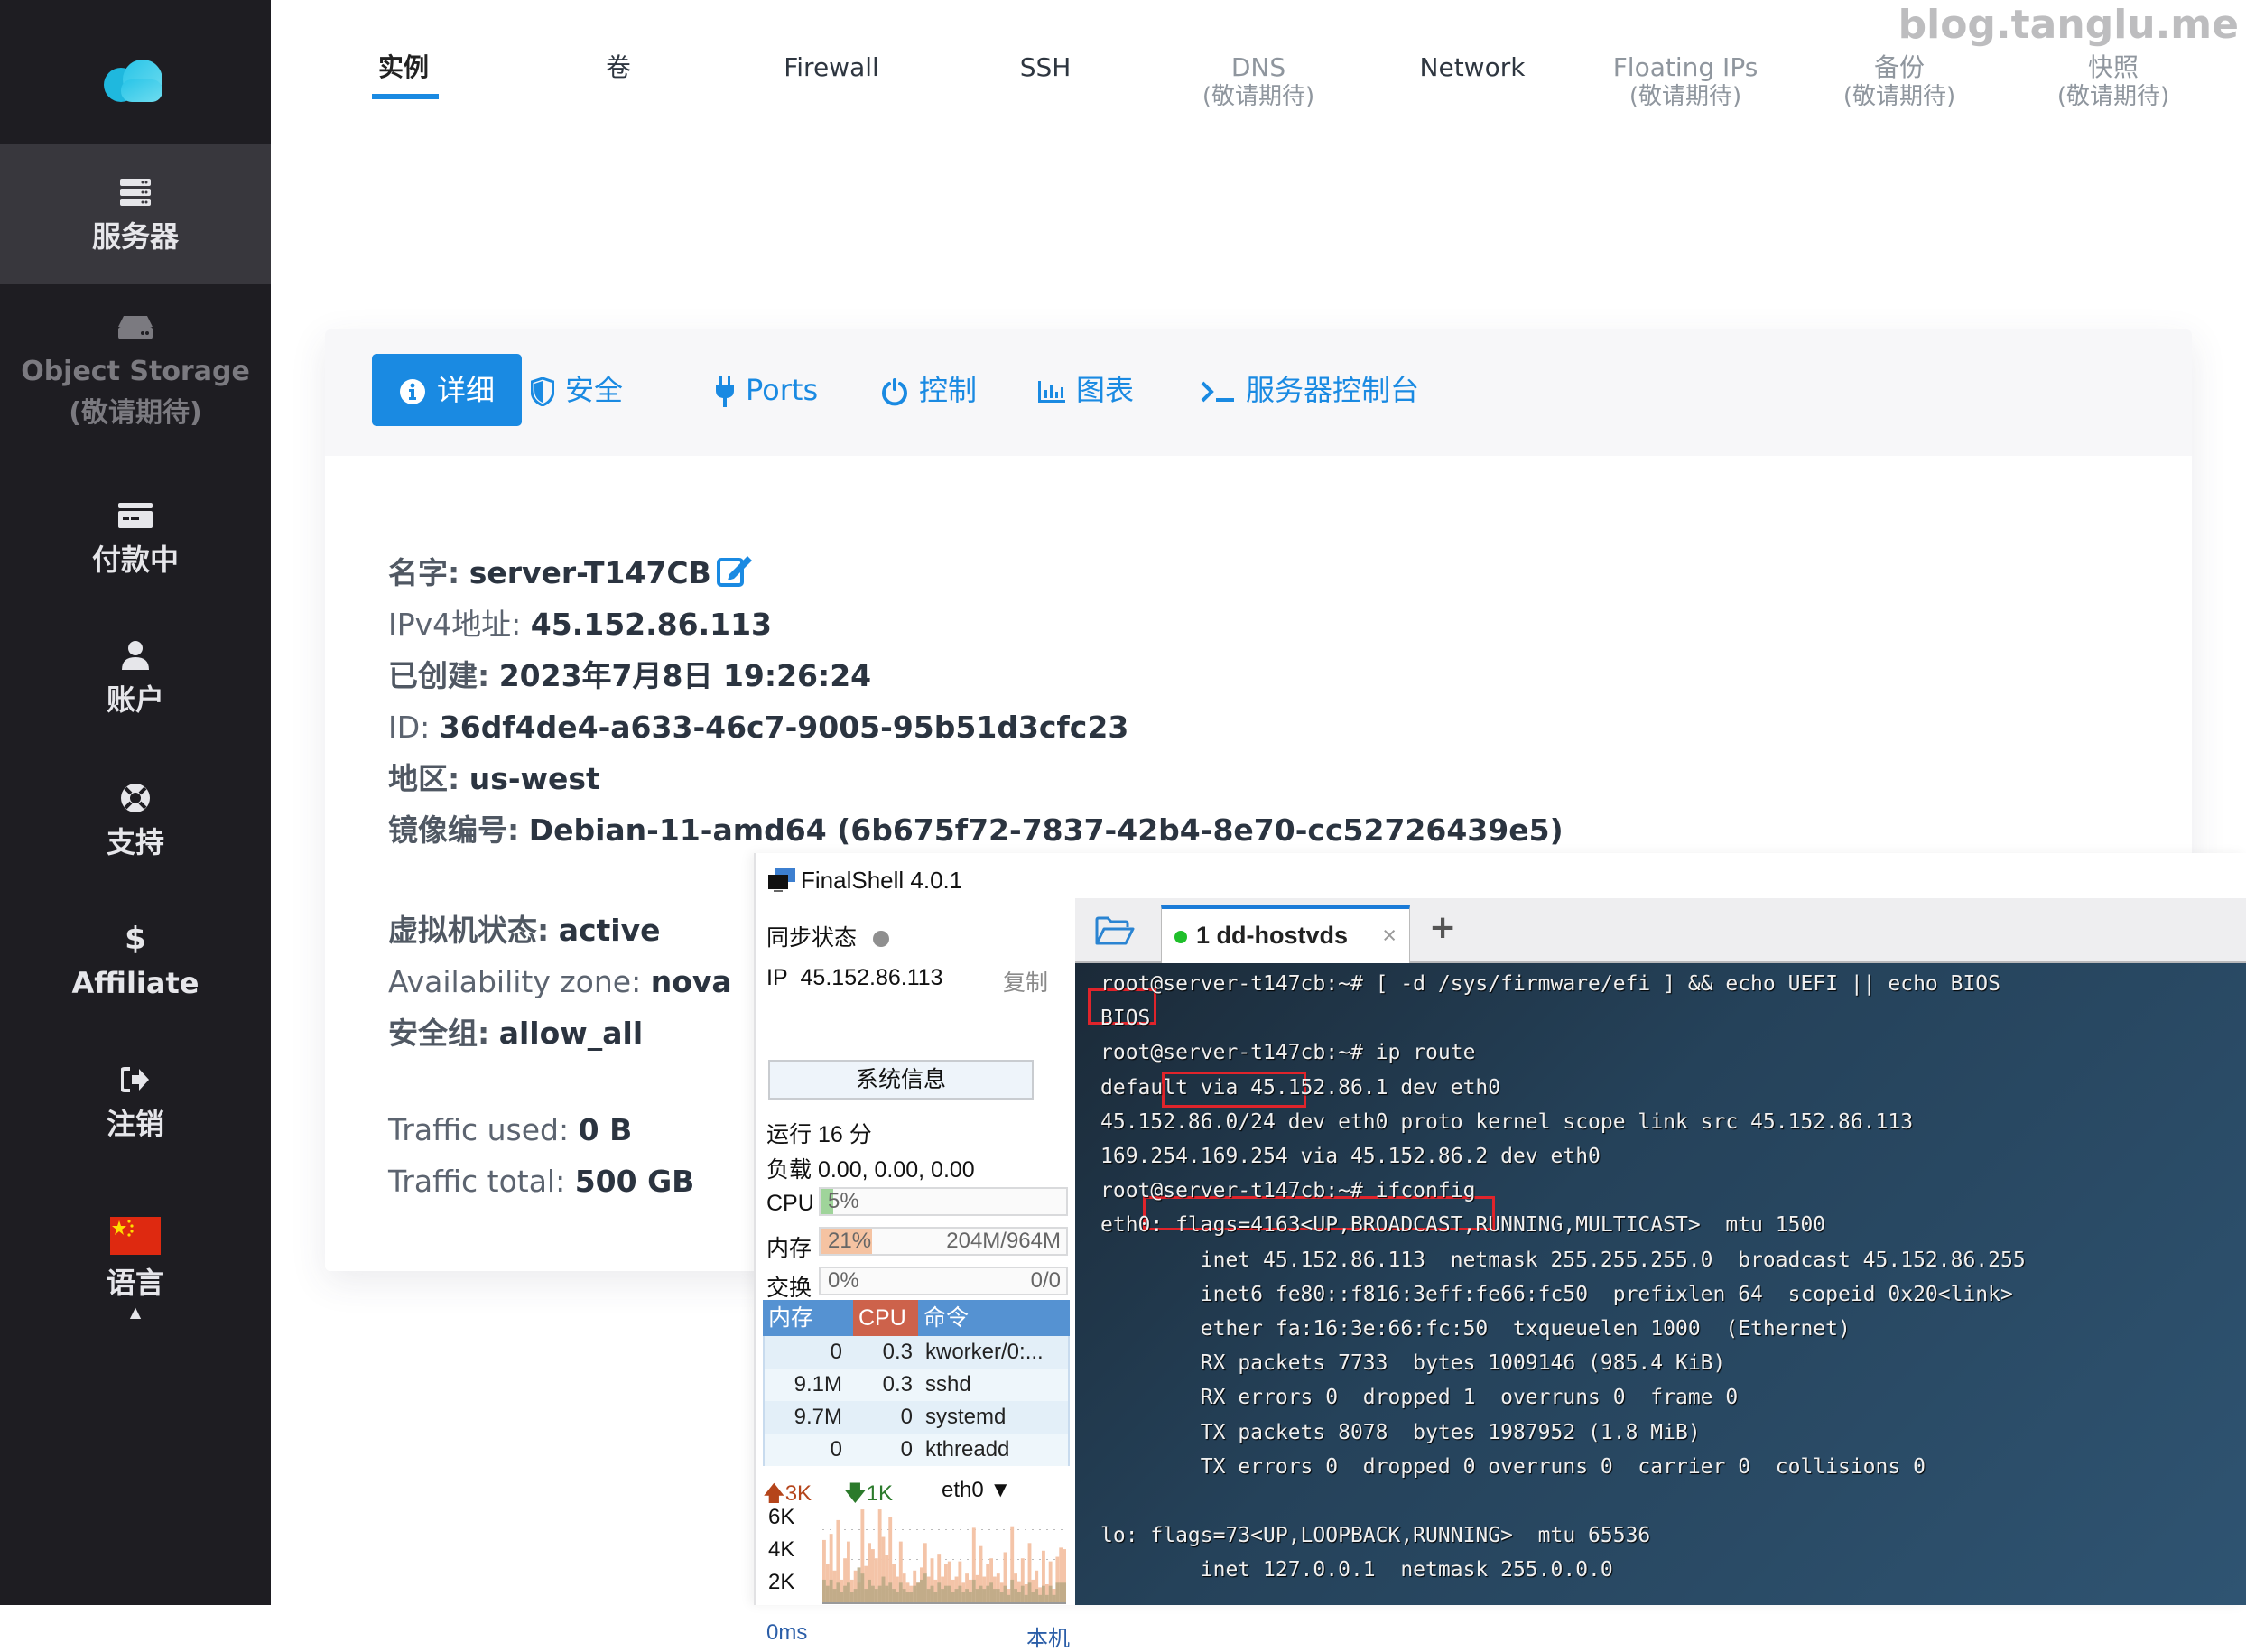 The height and width of the screenshot is (1652, 2246). What do you see at coordinates (916, 1417) in the screenshot?
I see `process-row: 9.7M 0 systemd` at bounding box center [916, 1417].